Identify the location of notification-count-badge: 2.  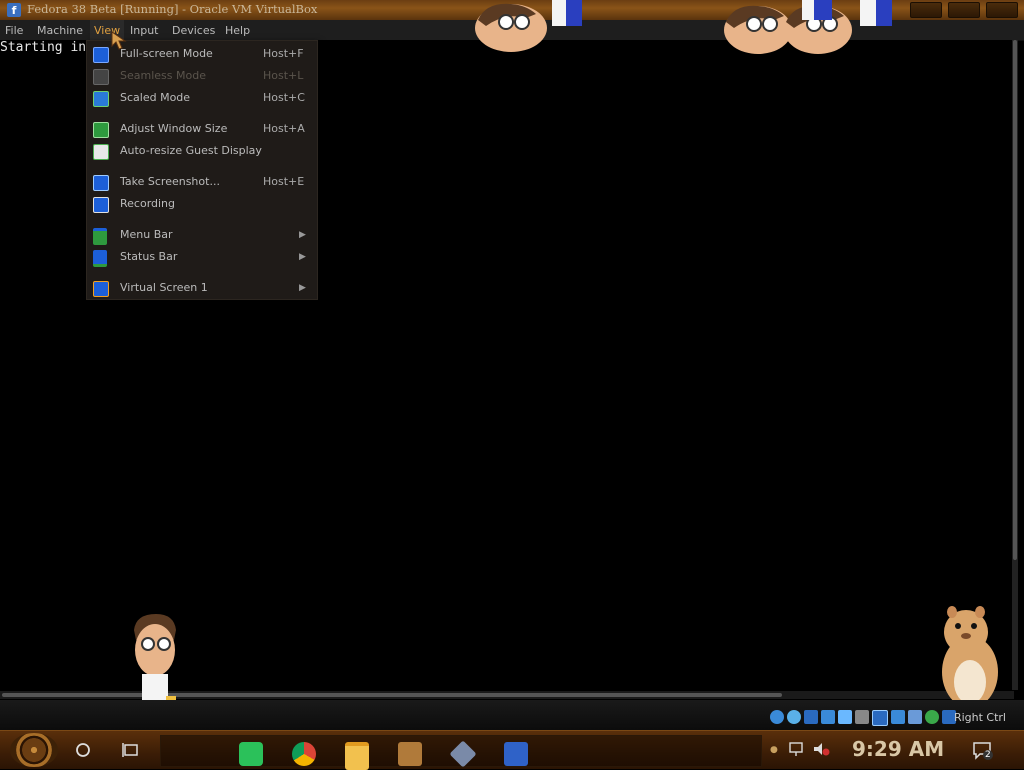
(988, 755).